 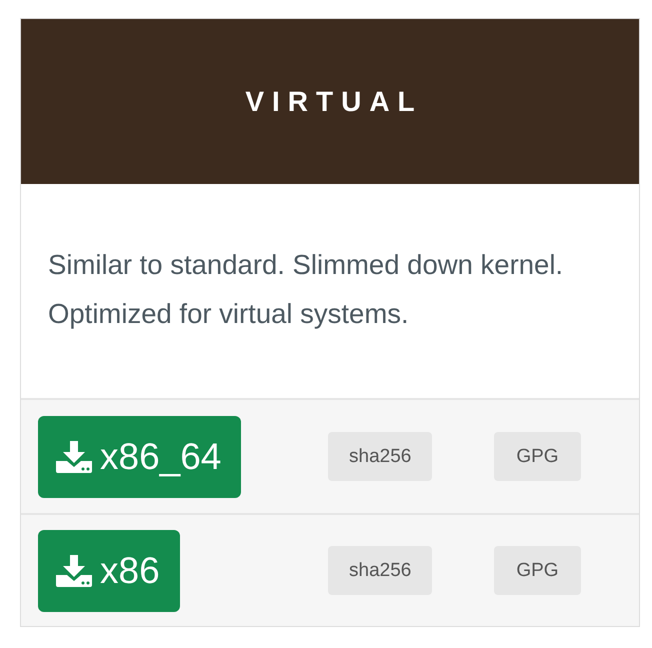 What do you see at coordinates (109, 571) in the screenshot?
I see `download-button: x86` at bounding box center [109, 571].